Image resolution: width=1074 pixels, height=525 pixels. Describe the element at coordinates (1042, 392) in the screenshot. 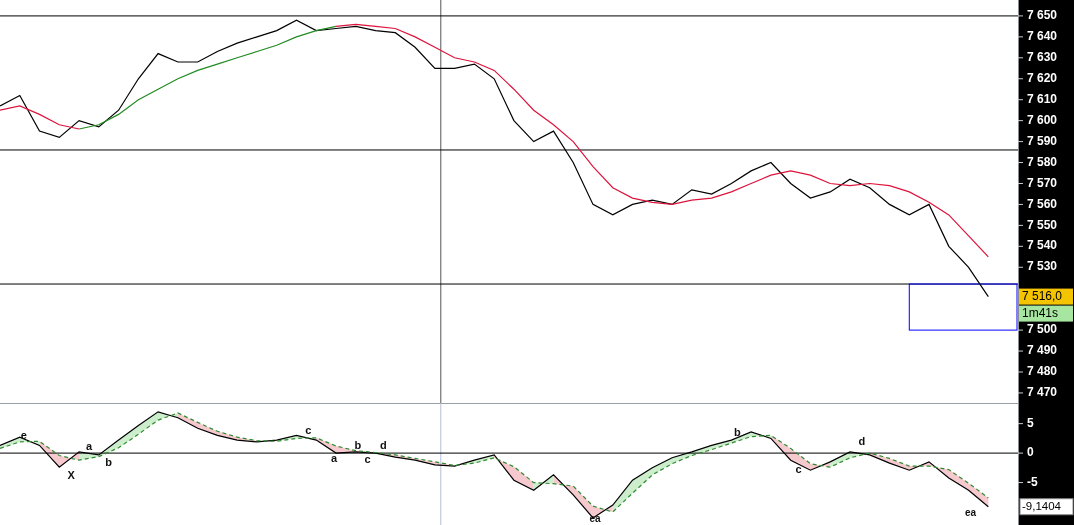

I see `axis-label: 7 470` at that location.